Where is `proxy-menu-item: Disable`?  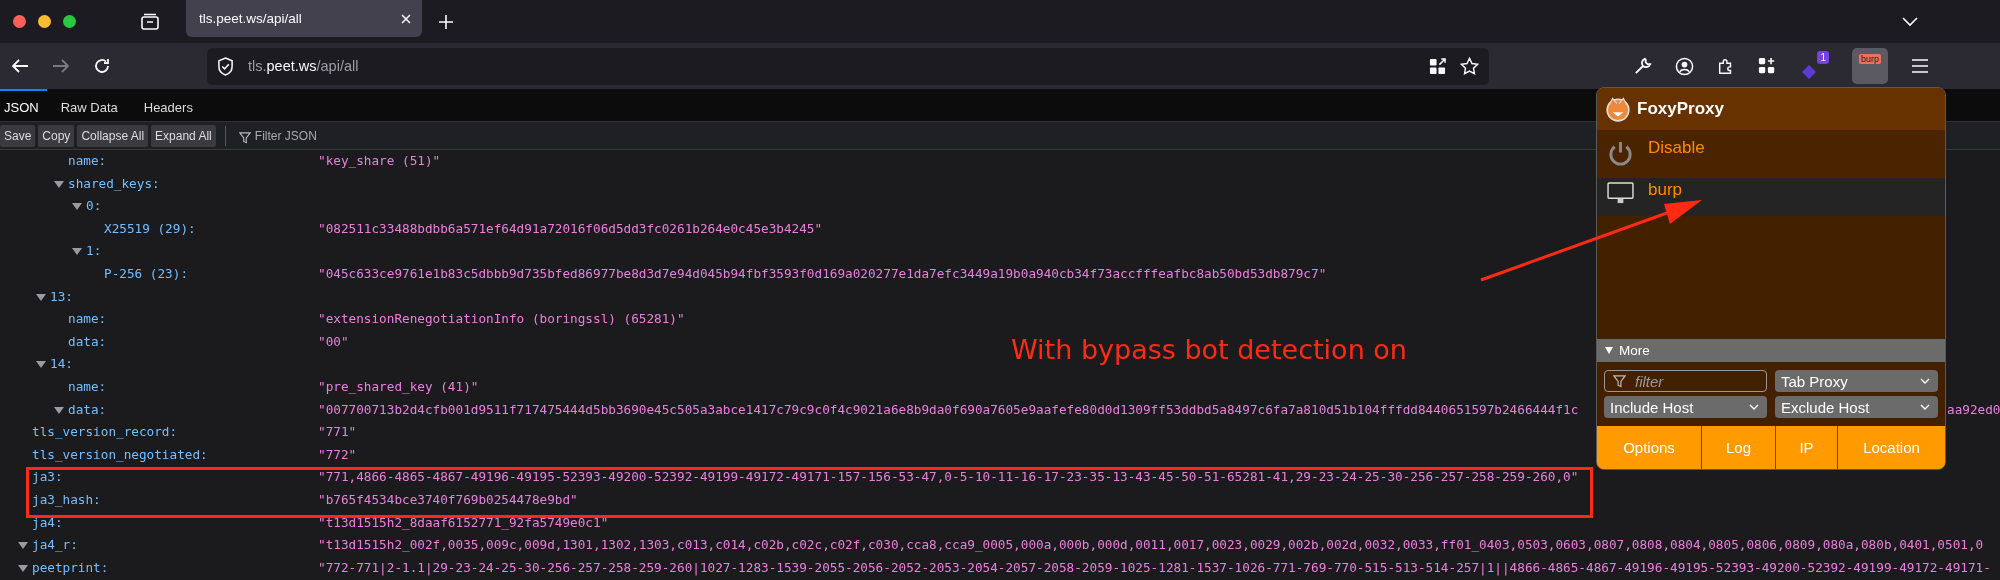 proxy-menu-item: Disable is located at coordinates (1771, 154).